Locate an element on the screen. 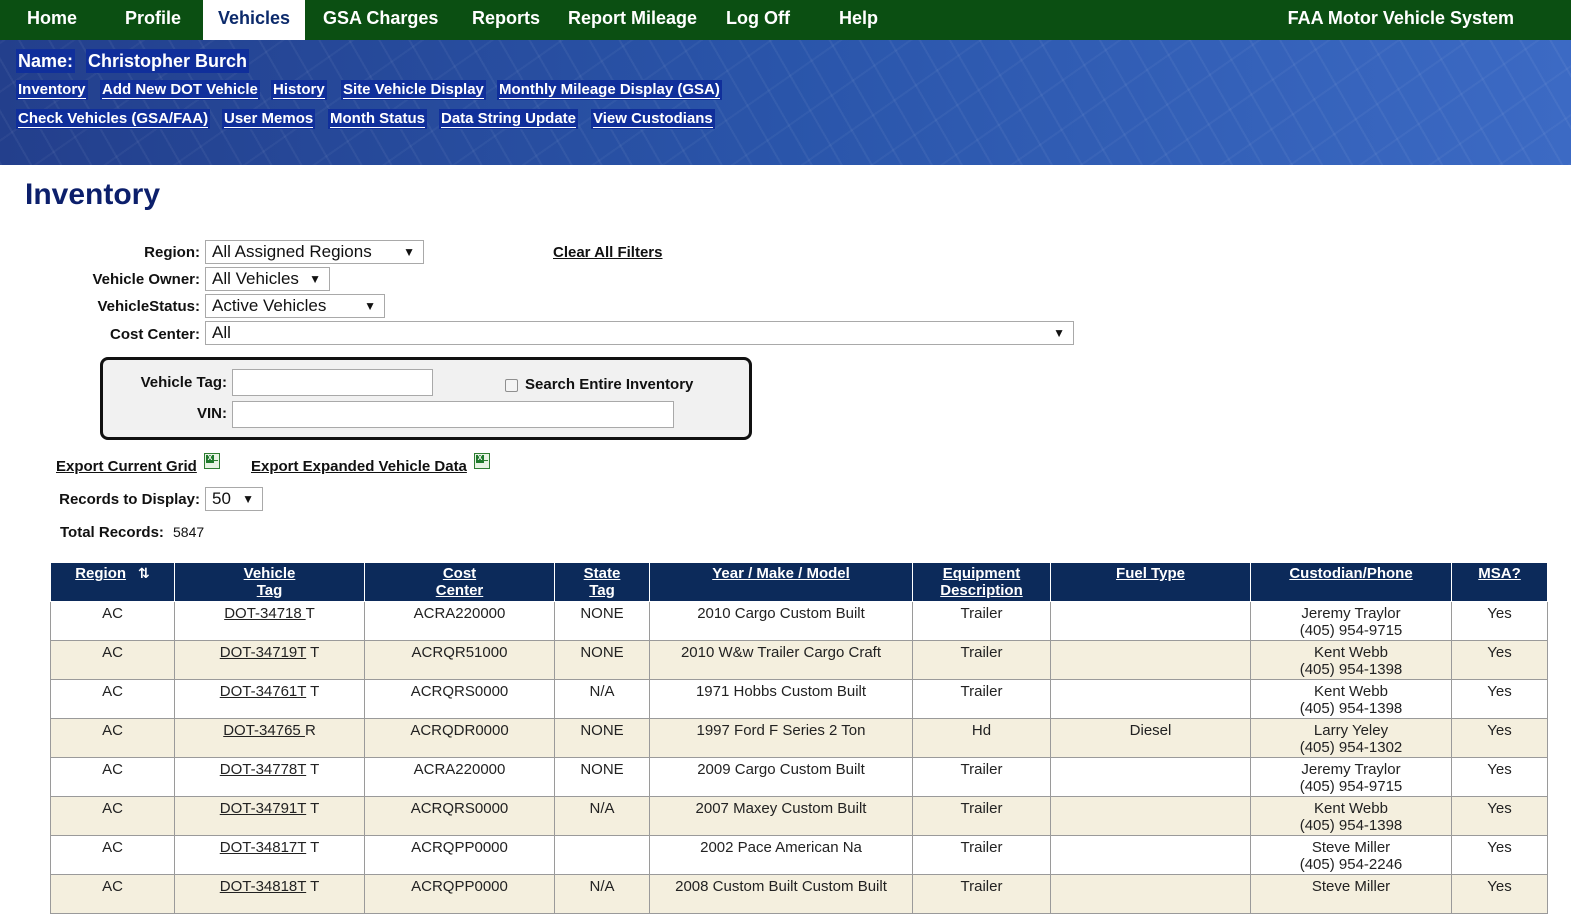  vehicle-tag-link: DOT-34761T is located at coordinates (263, 691).